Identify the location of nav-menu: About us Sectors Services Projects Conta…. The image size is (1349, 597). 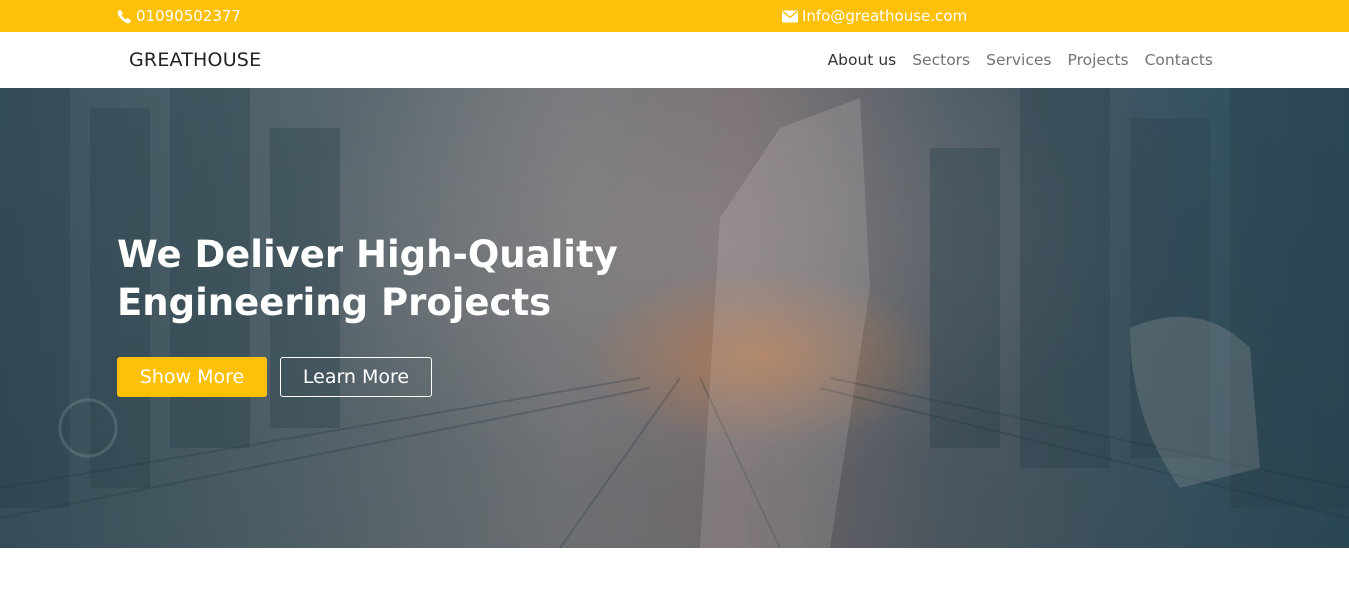
(1012, 60).